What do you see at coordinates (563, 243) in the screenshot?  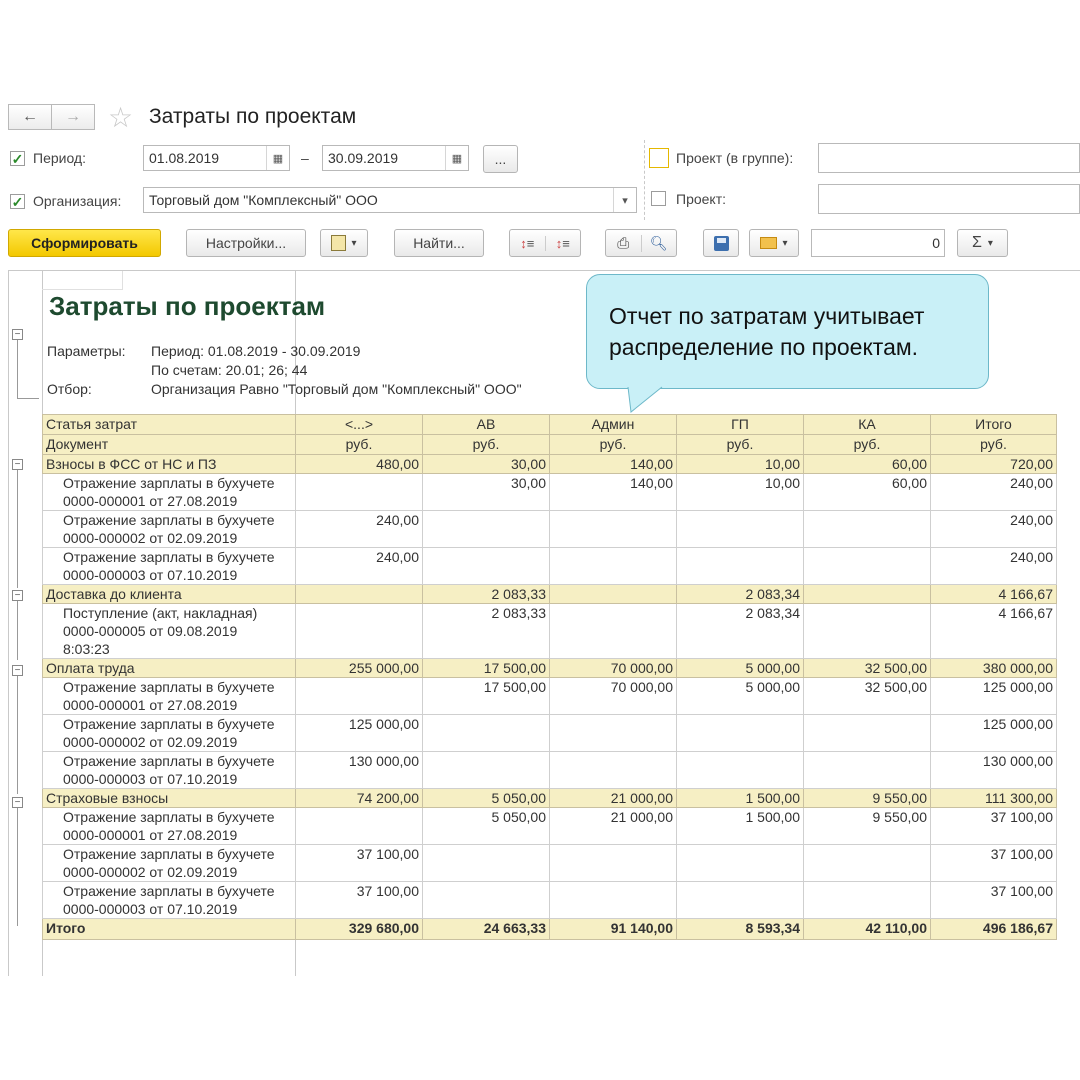 I see `collapse-all-icon: ↕≡` at bounding box center [563, 243].